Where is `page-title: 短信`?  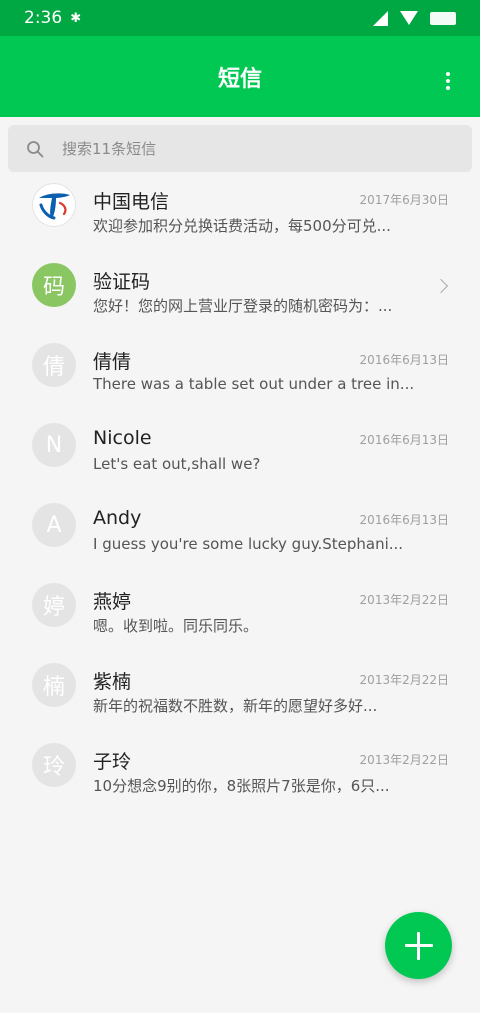 page-title: 短信 is located at coordinates (239, 79).